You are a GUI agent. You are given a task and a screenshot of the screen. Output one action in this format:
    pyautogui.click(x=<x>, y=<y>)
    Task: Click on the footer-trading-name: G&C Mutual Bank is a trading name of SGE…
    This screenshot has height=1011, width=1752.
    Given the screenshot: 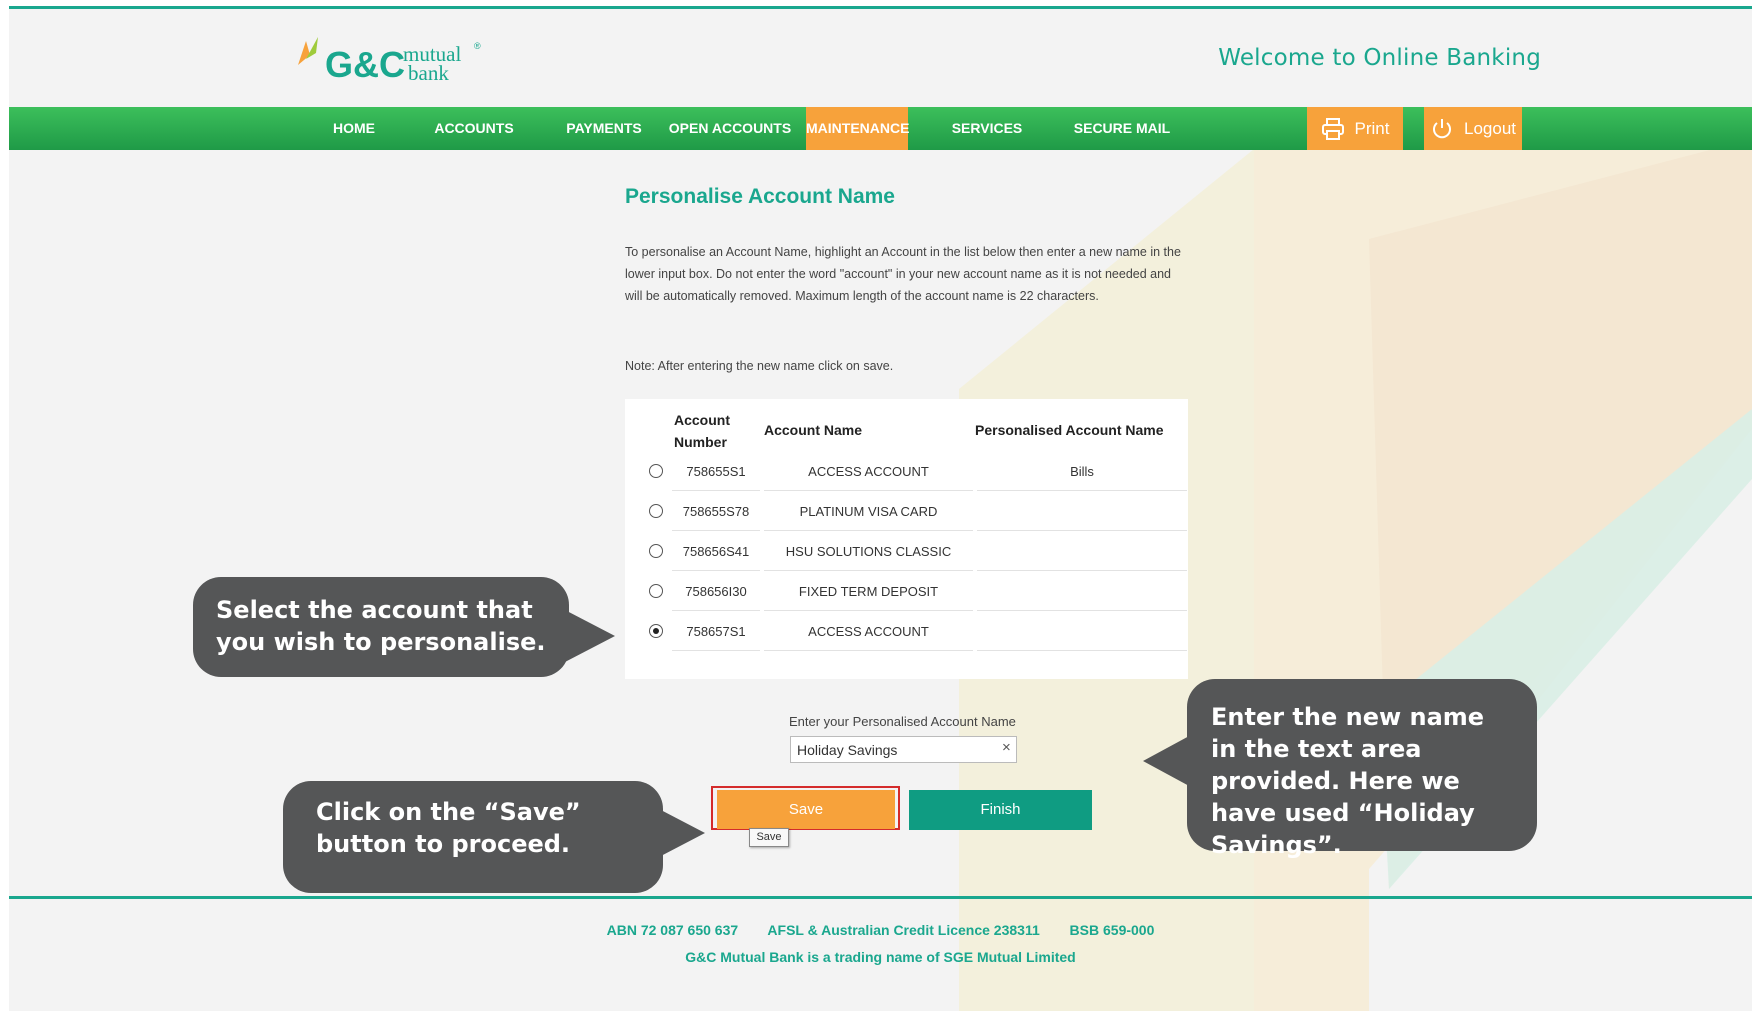 What is the action you would take?
    pyautogui.click(x=880, y=957)
    